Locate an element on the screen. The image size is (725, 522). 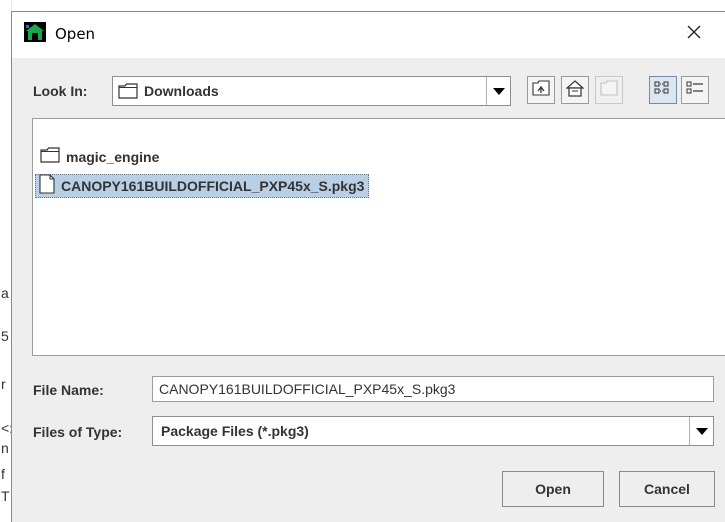
home-icon is located at coordinates (575, 90).